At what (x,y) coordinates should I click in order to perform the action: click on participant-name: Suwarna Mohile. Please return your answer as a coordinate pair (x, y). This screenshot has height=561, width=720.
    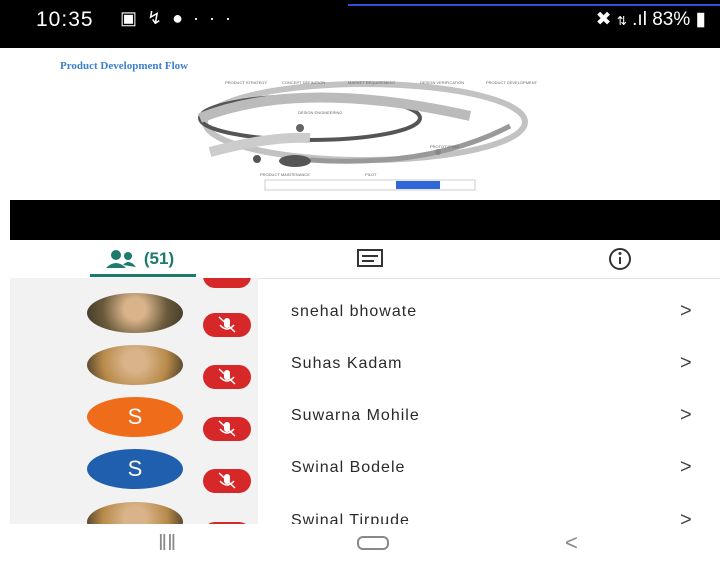
    Looking at the image, I should click on (355, 415).